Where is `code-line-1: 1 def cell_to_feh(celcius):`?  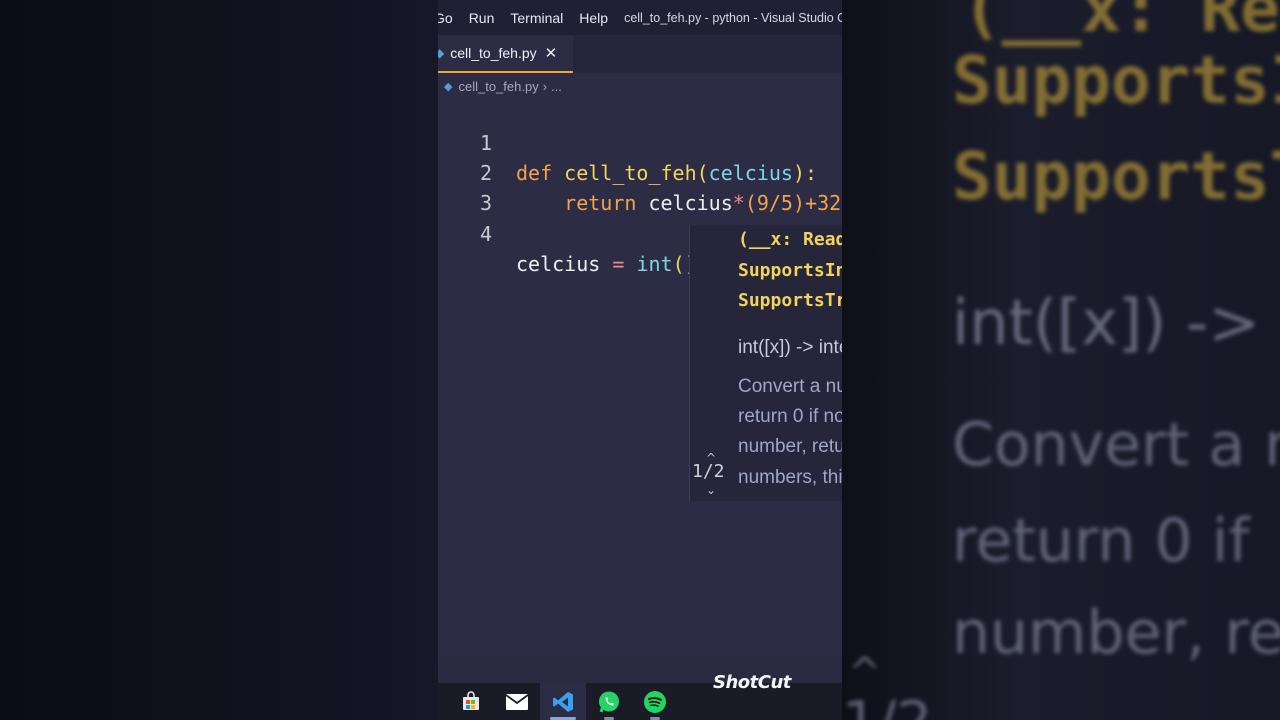 code-line-1: 1 def cell_to_feh(celcius): is located at coordinates (640, 141).